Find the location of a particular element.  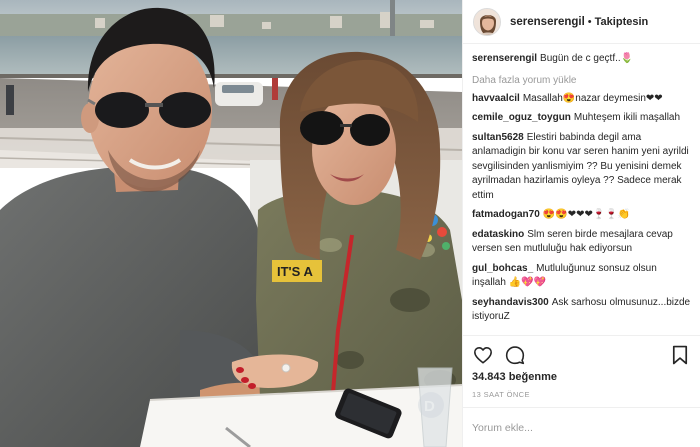

caption-text: Bugün de c geçtf..🌷 is located at coordinates (587, 58).